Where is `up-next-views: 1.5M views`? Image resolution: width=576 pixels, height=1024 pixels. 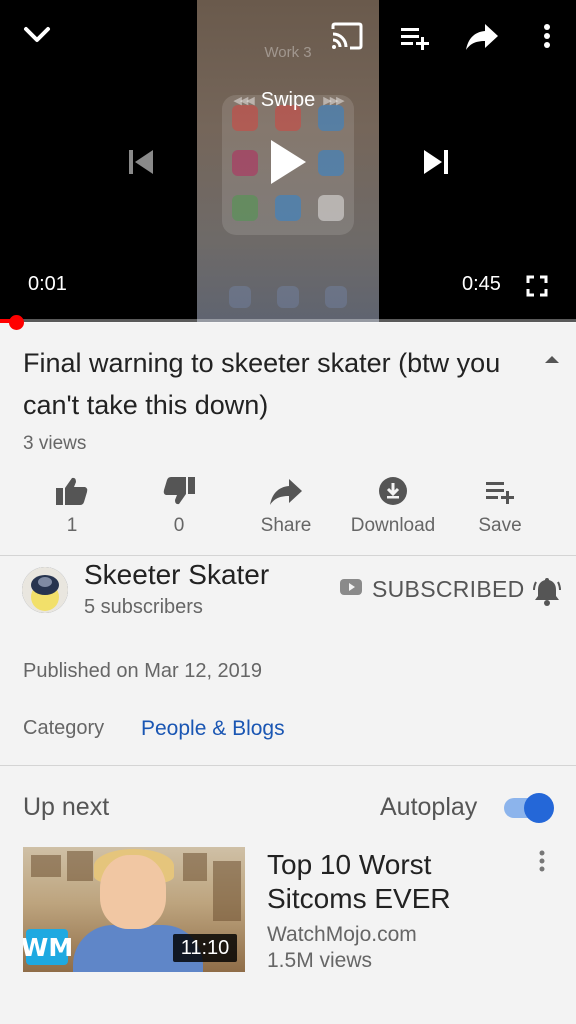
up-next-views: 1.5M views is located at coordinates (320, 960).